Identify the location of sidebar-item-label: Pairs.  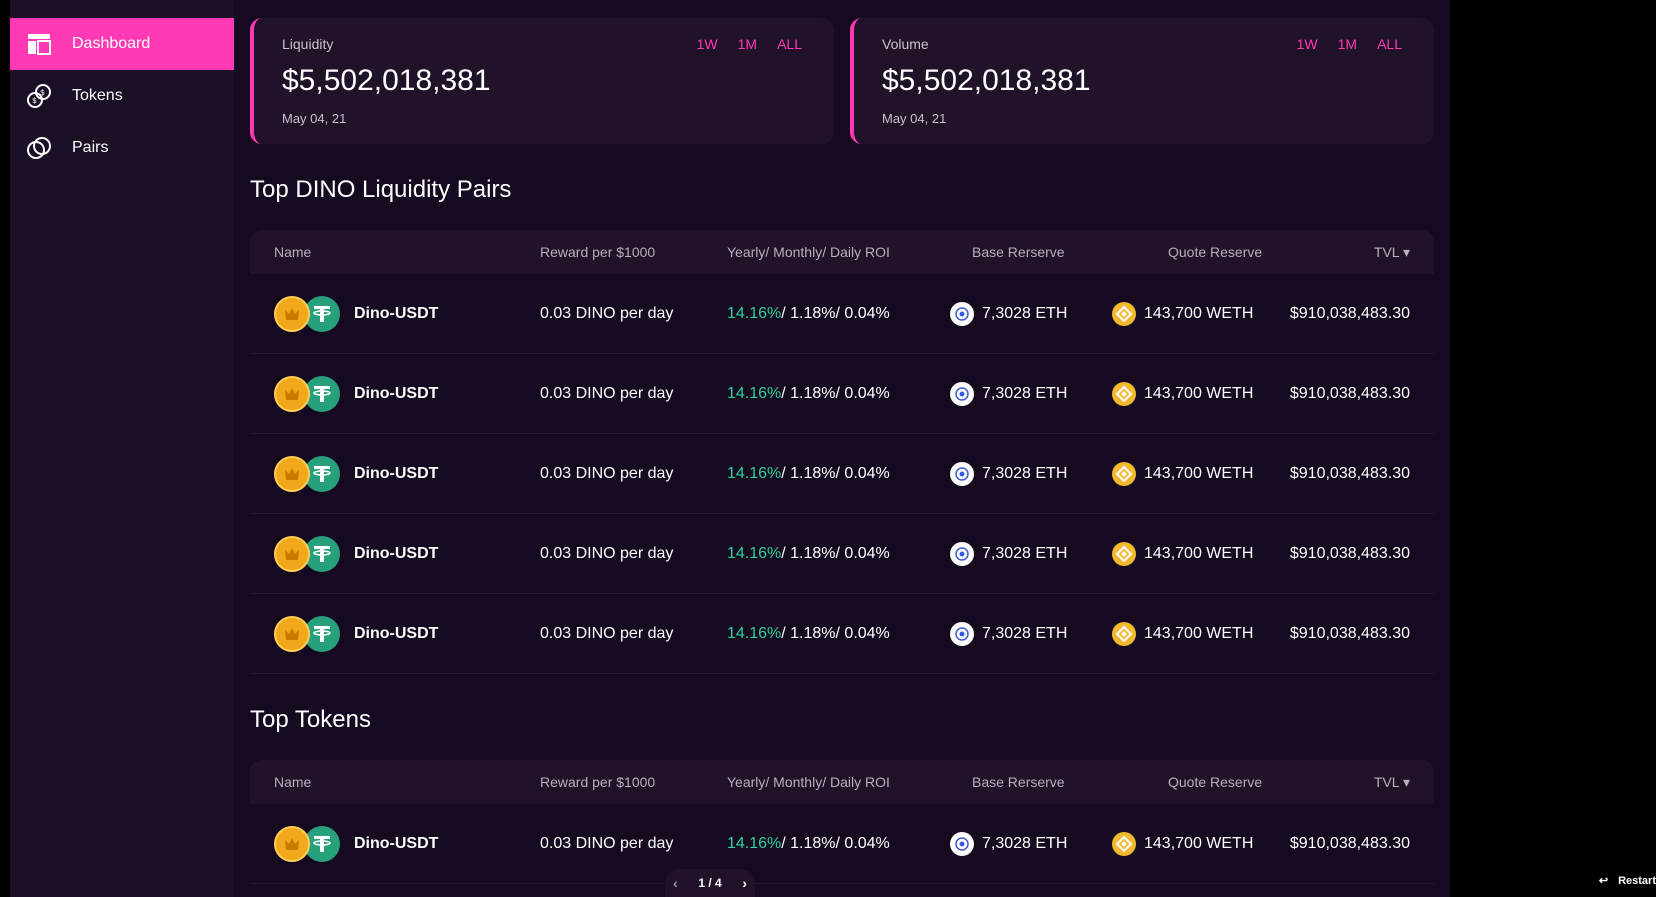
(90, 147).